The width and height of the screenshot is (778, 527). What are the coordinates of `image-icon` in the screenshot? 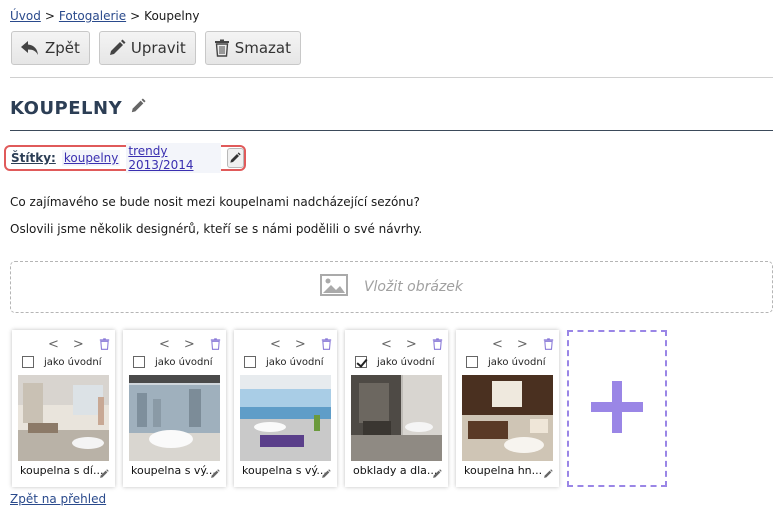 It's located at (333, 287).